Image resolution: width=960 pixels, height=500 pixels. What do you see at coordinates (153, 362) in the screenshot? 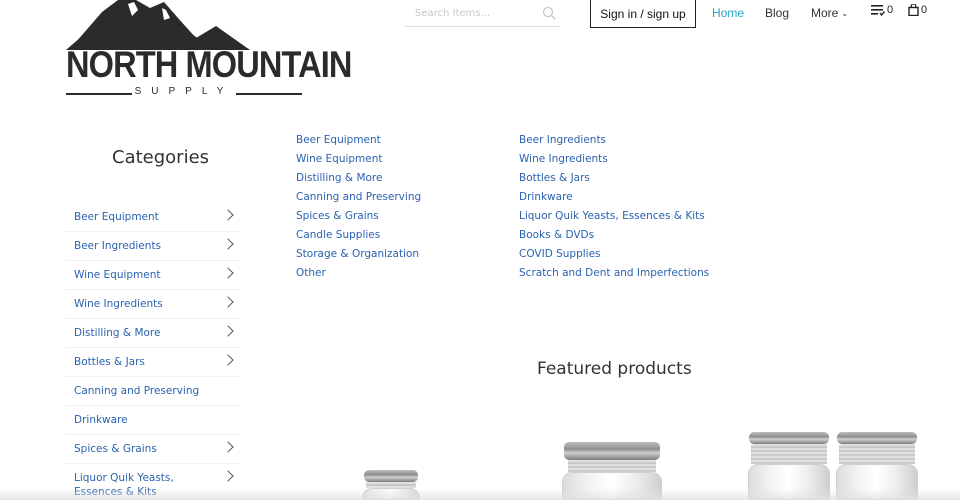
I see `sidebar-item-bottles-jars: Bottles & Jars` at bounding box center [153, 362].